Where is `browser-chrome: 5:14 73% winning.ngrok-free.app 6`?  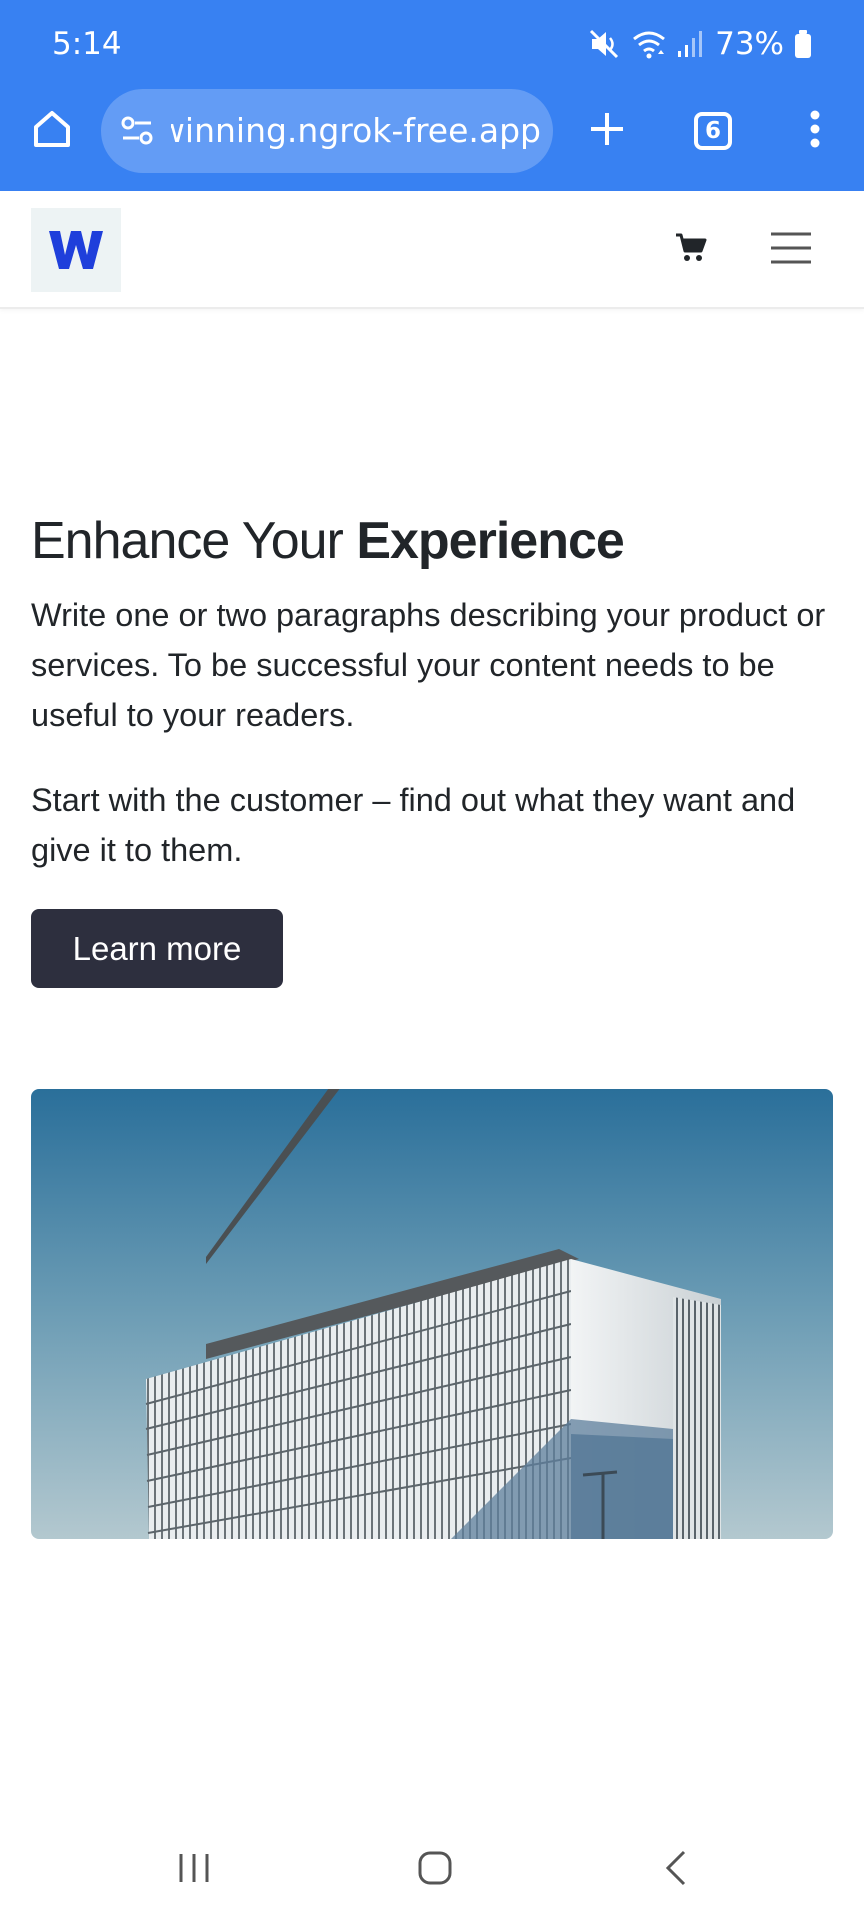
browser-chrome: 5:14 73% winning.ngrok-free.app 6 is located at coordinates (432, 95).